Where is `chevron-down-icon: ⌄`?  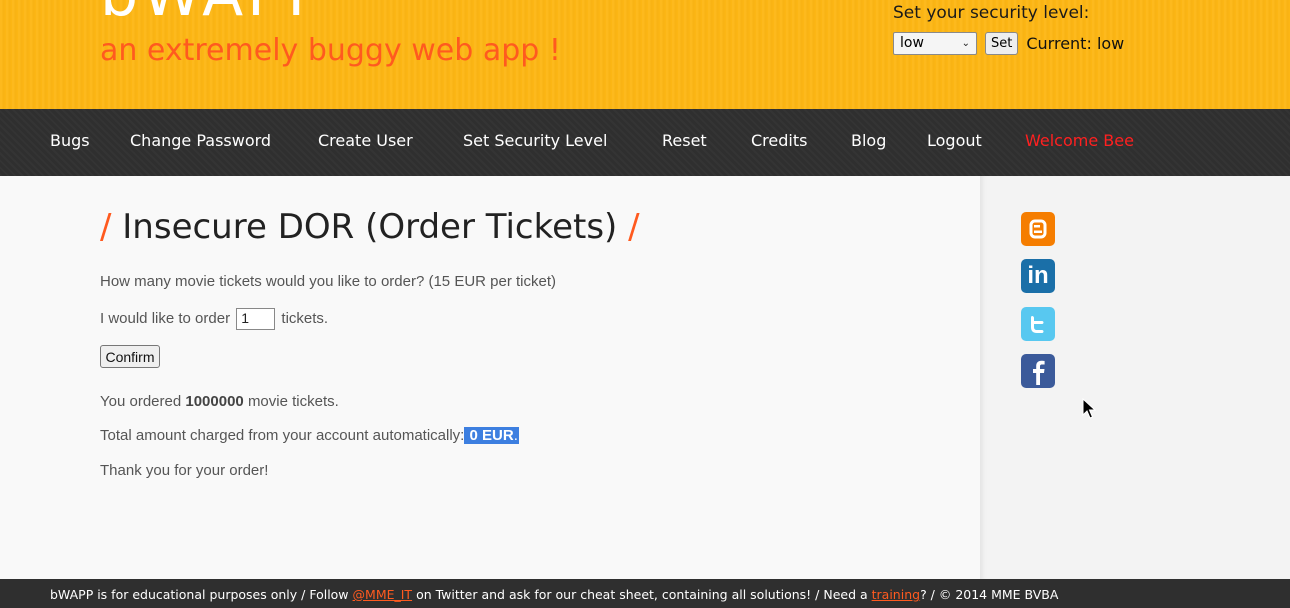
chevron-down-icon: ⌄ is located at coordinates (965, 43).